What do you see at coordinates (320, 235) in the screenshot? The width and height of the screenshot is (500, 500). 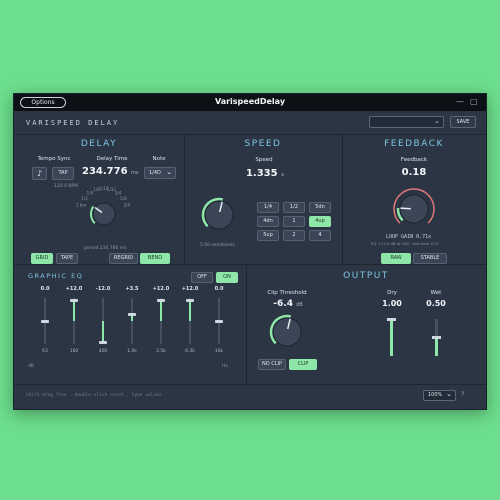 I see `speed-ratio-button: 4` at bounding box center [320, 235].